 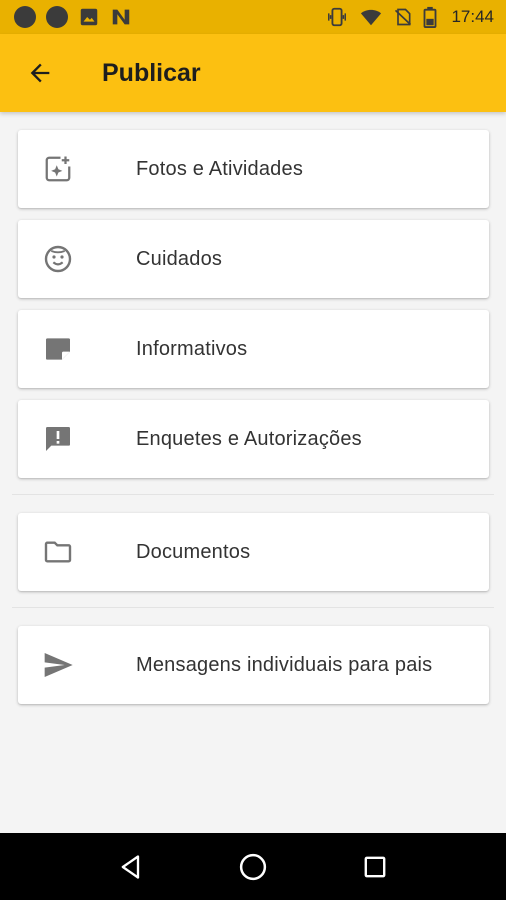 I want to click on nav-home-button, so click(x=253, y=867).